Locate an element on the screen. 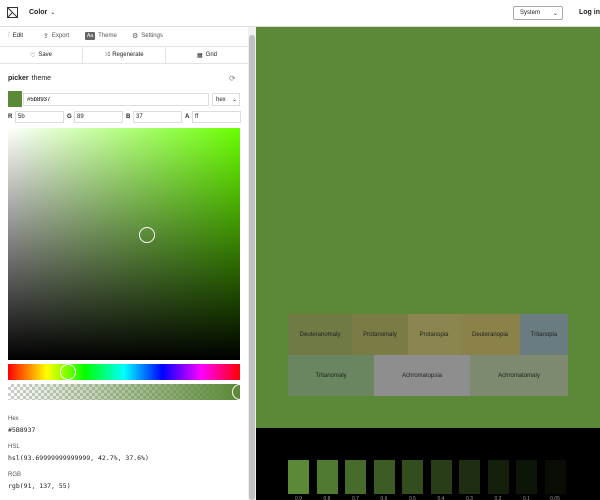  channel-b: B 37 is located at coordinates (154, 117).